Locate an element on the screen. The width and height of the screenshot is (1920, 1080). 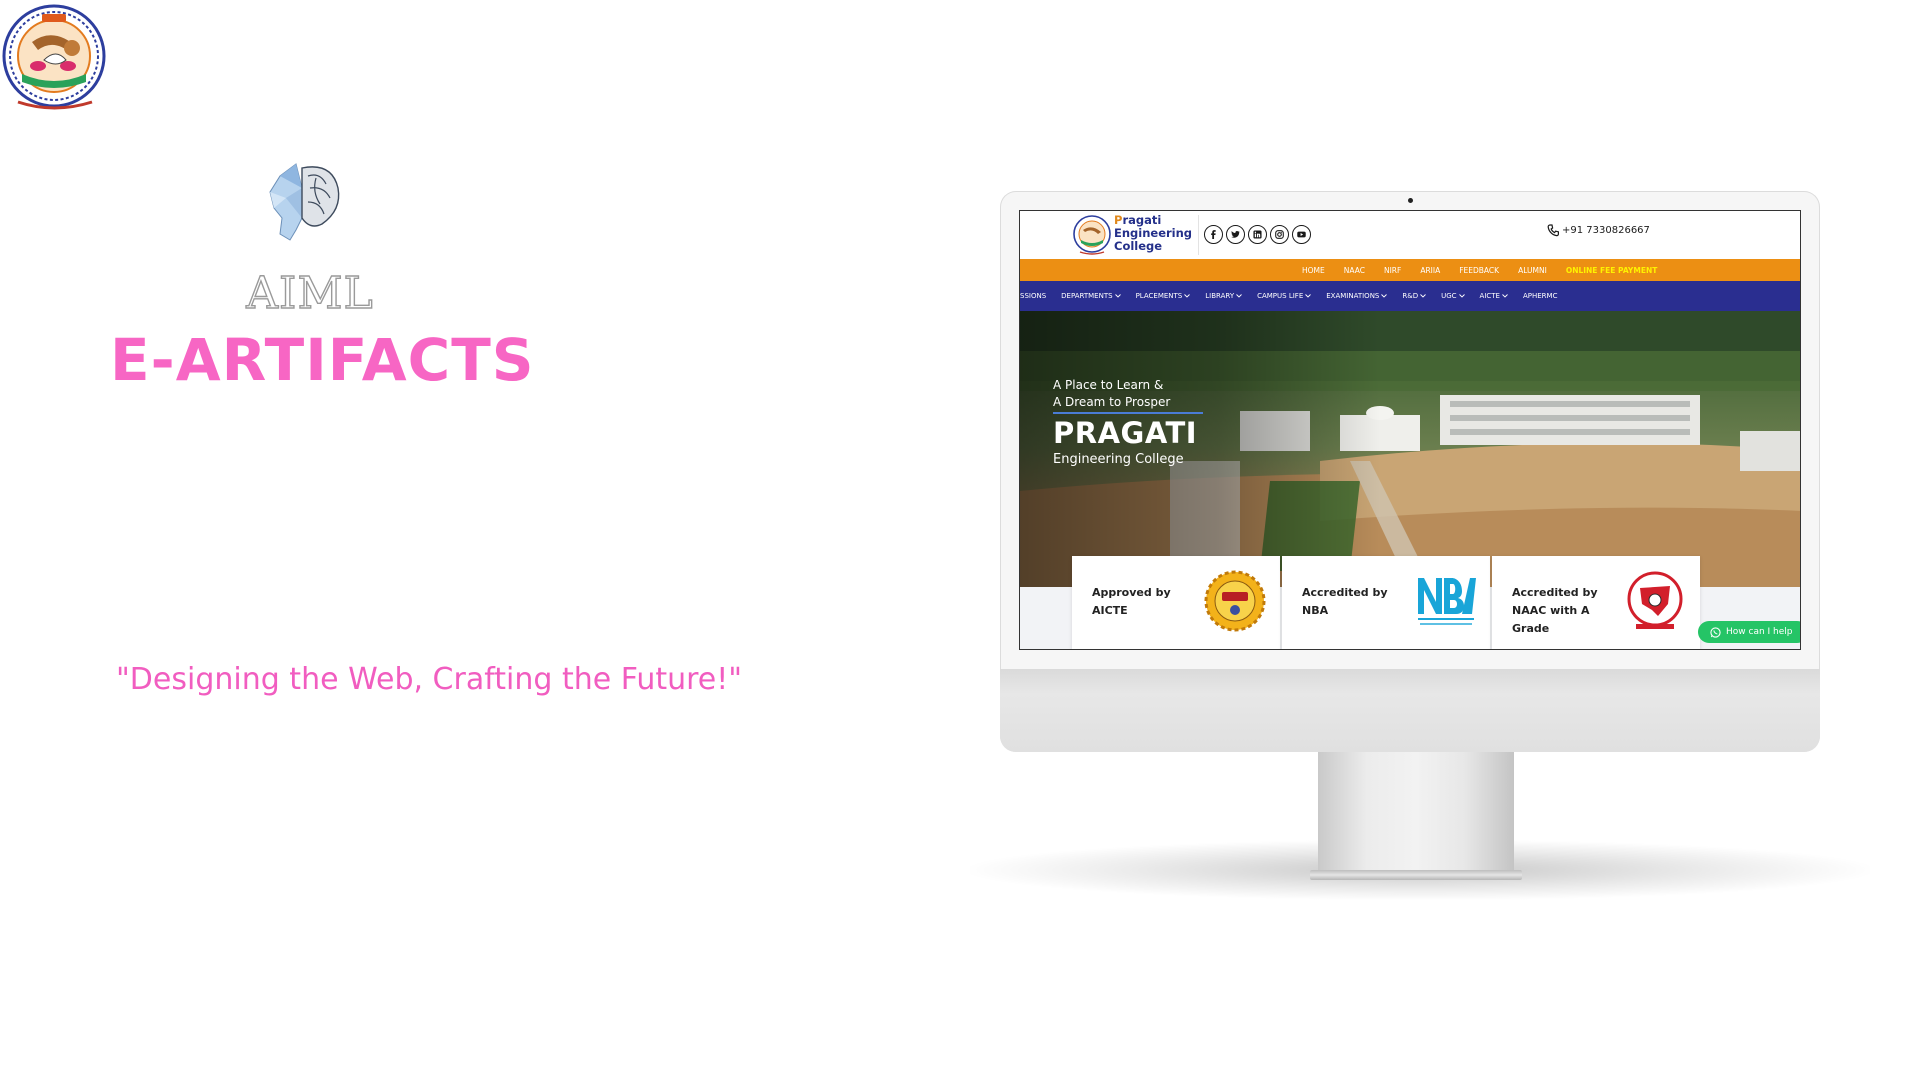
card-line2: NAAC with A Grade is located at coordinates (1551, 619).